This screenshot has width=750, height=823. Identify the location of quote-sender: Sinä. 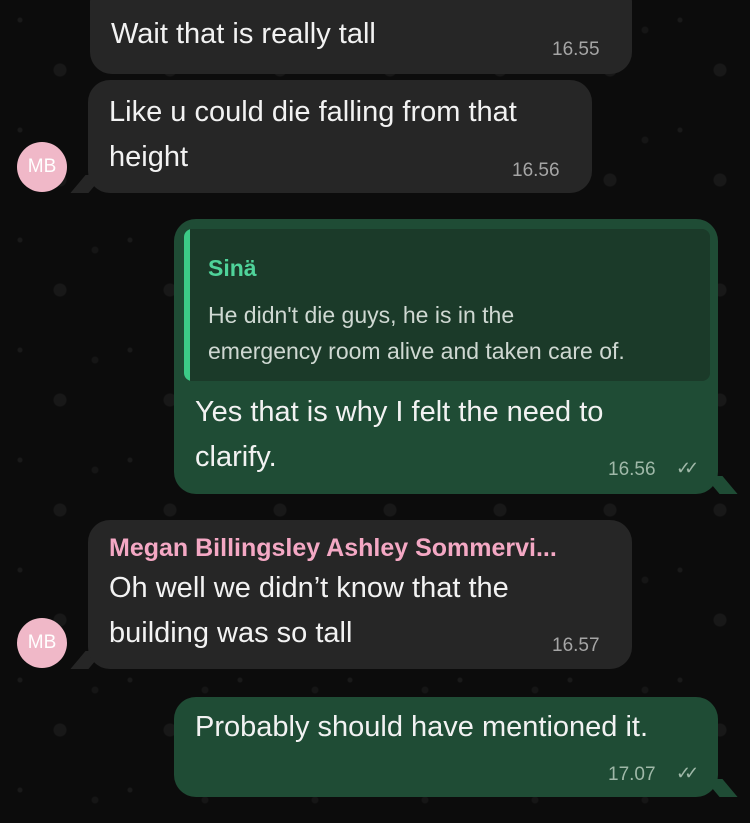
(232, 268).